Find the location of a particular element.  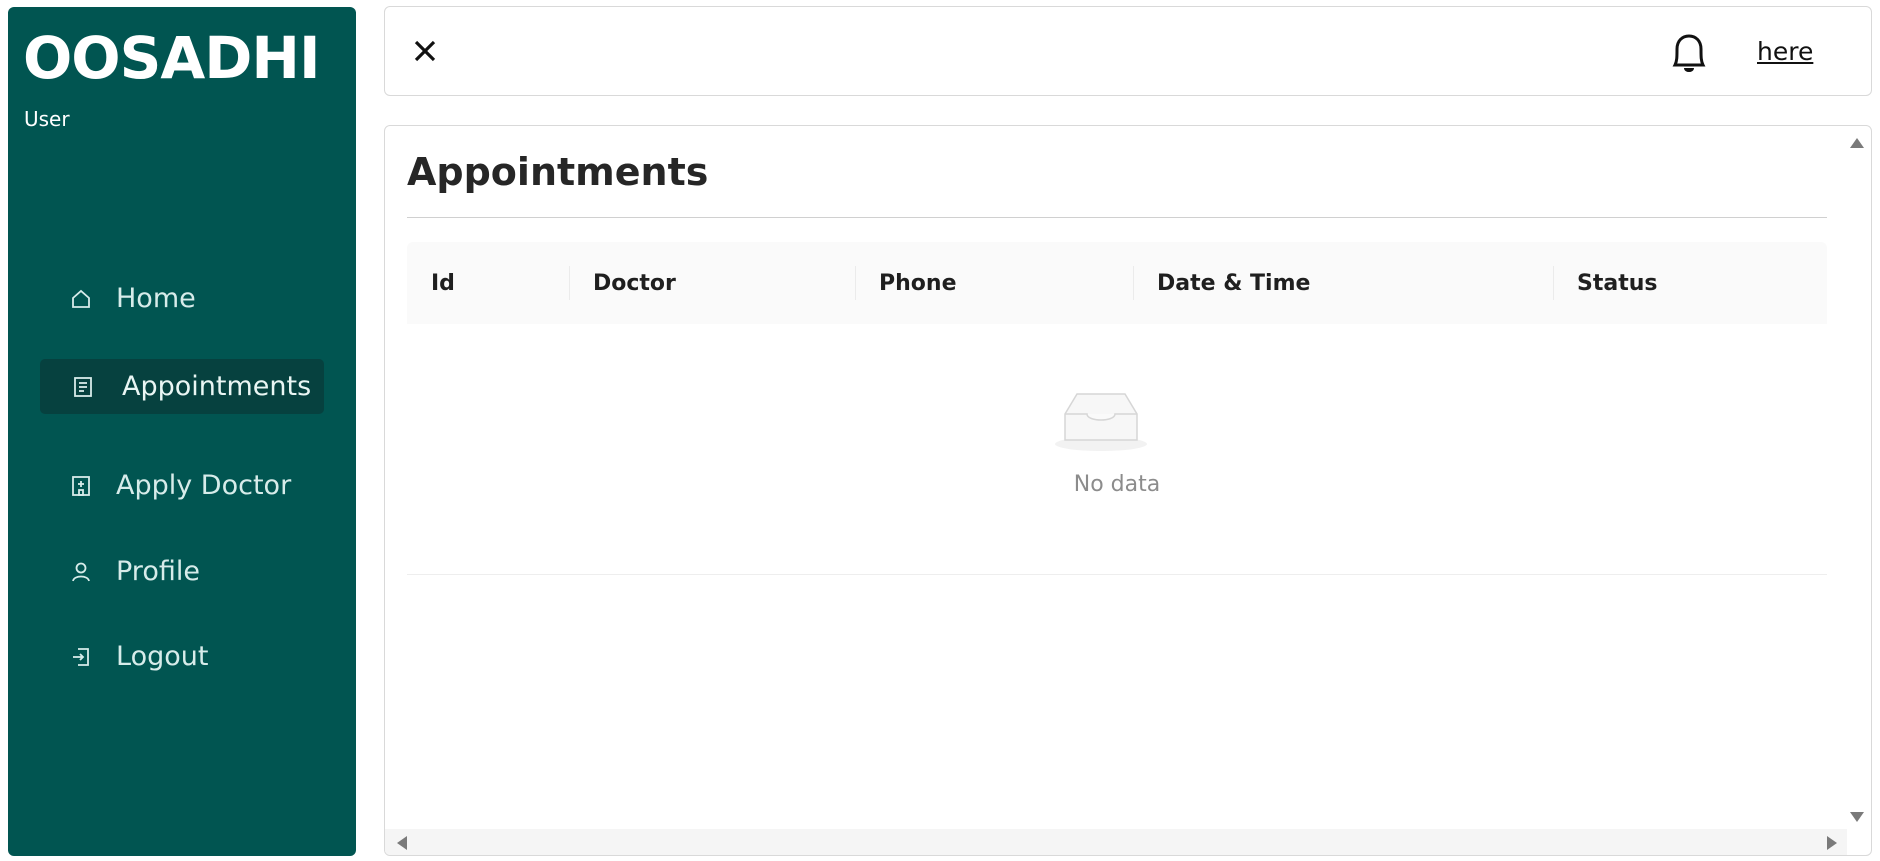

scroll-right-icon is located at coordinates (1832, 843).